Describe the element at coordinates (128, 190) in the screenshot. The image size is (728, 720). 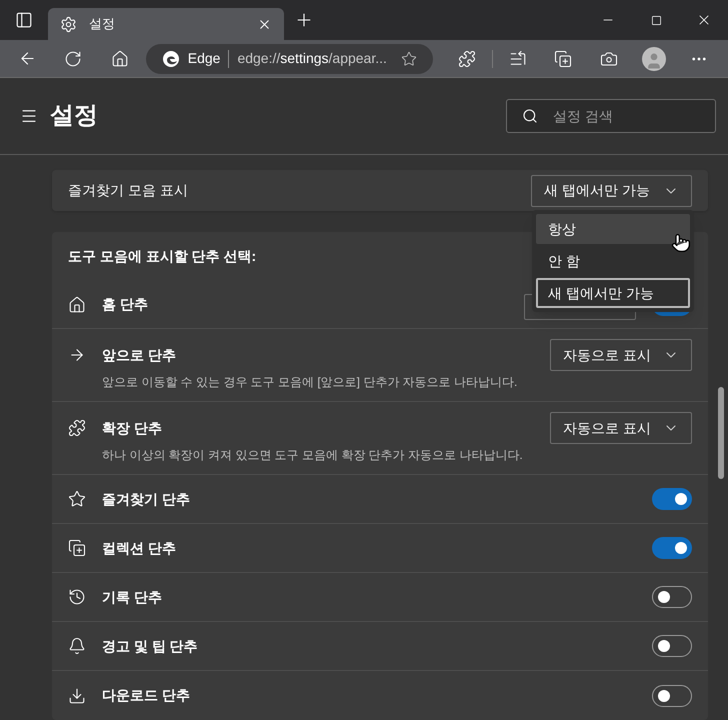
I see `setting-label: 즐겨찾기 모음 표시` at that location.